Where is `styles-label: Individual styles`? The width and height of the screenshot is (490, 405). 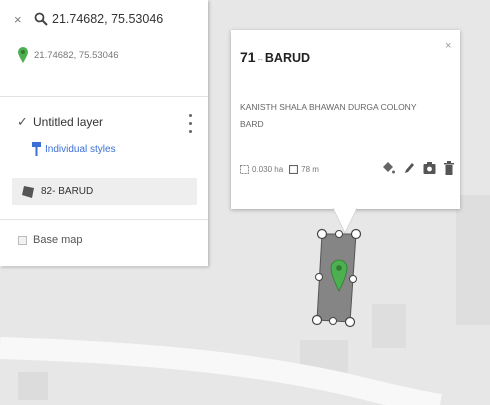 styles-label: Individual styles is located at coordinates (80, 149).